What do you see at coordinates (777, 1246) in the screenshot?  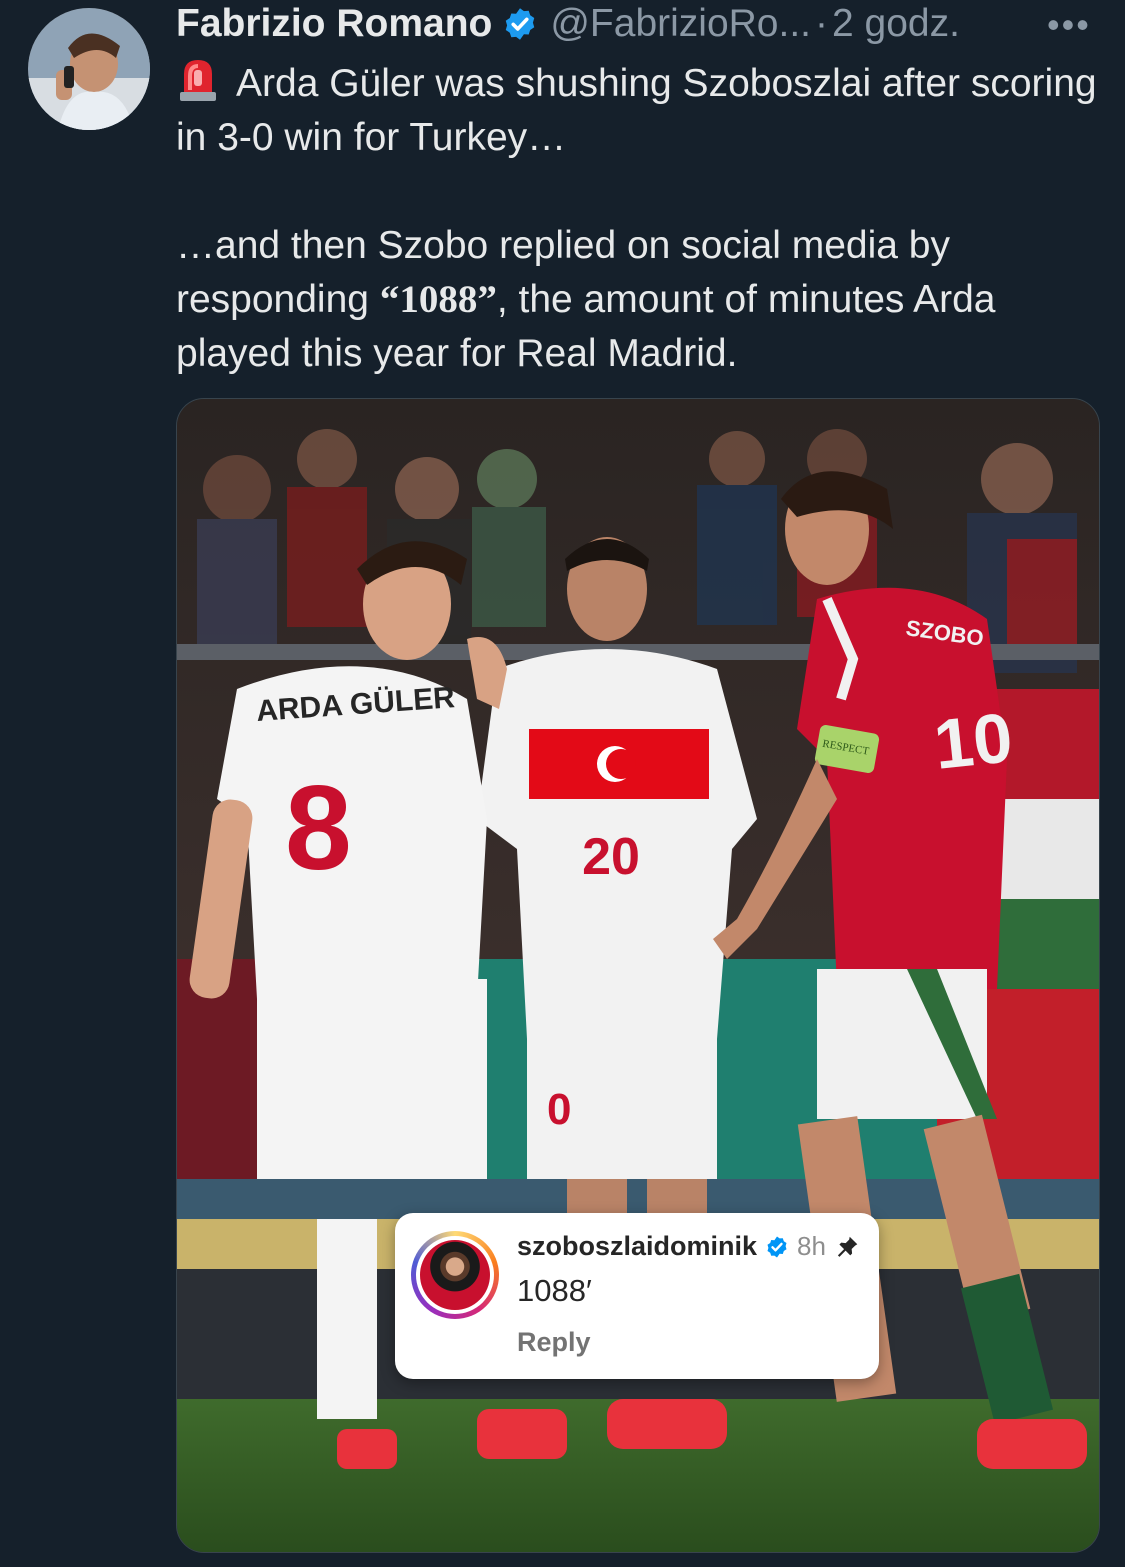 I see `instagram-verified-icon` at bounding box center [777, 1246].